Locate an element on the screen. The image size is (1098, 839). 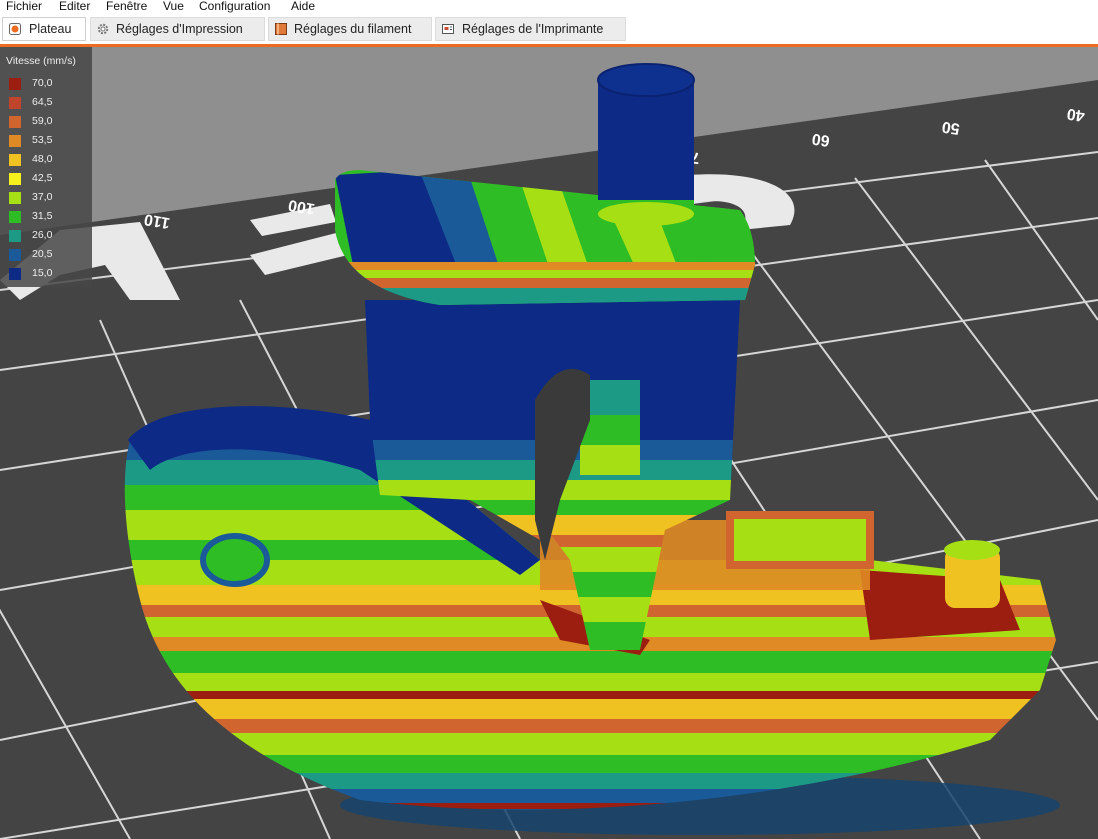
menu-configuration: Configuration is located at coordinates (234, 6).